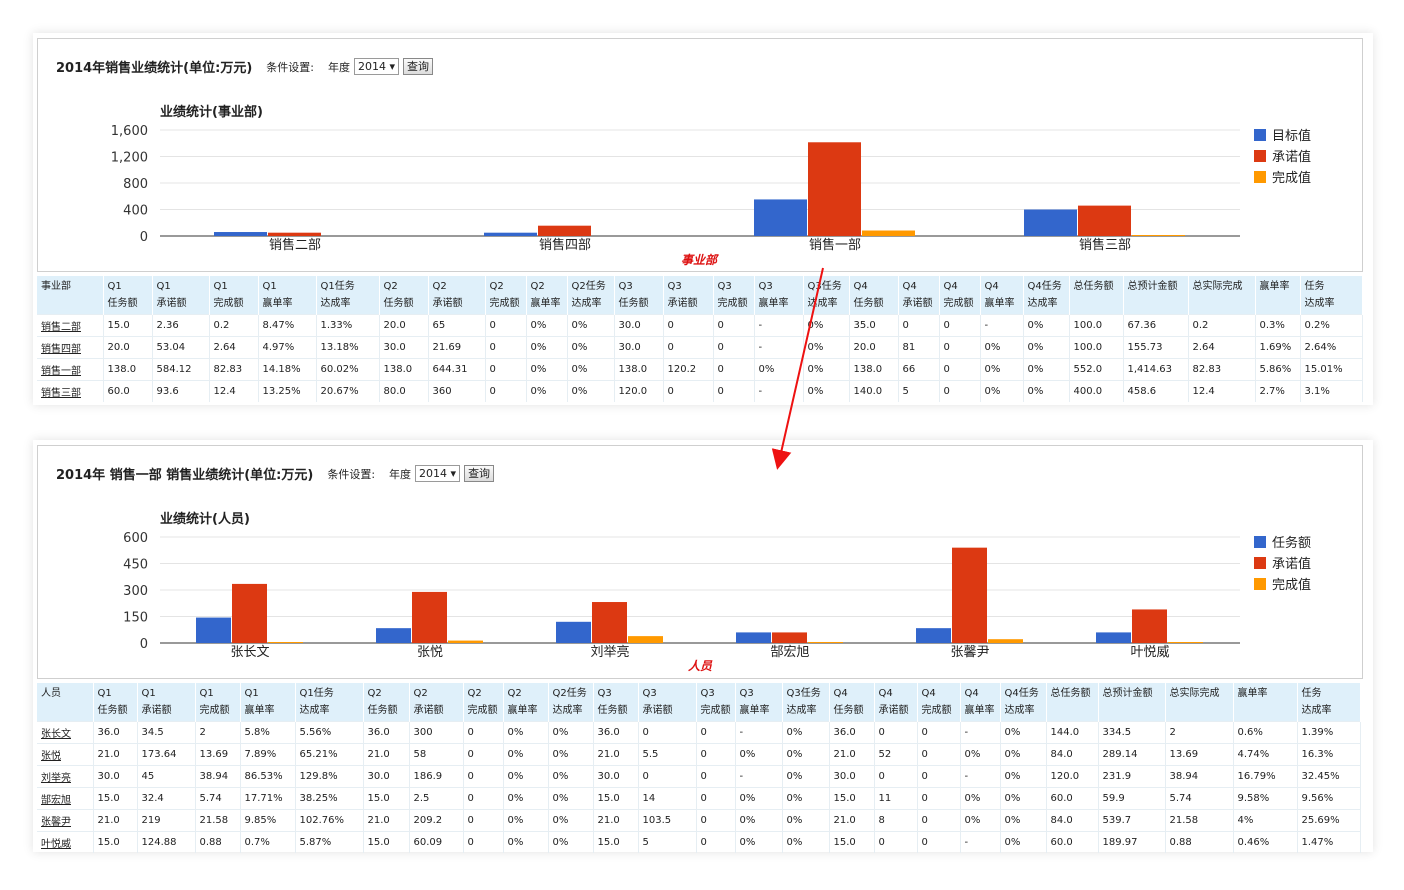 This screenshot has height=890, width=1404. I want to click on row-link: 郜宏旭, so click(56, 800).